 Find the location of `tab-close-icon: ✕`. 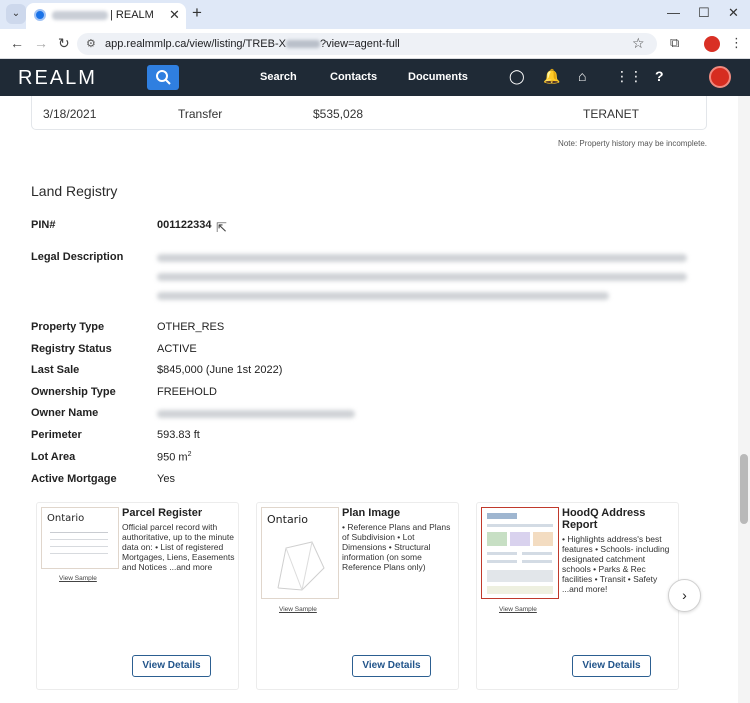

tab-close-icon: ✕ is located at coordinates (174, 15).